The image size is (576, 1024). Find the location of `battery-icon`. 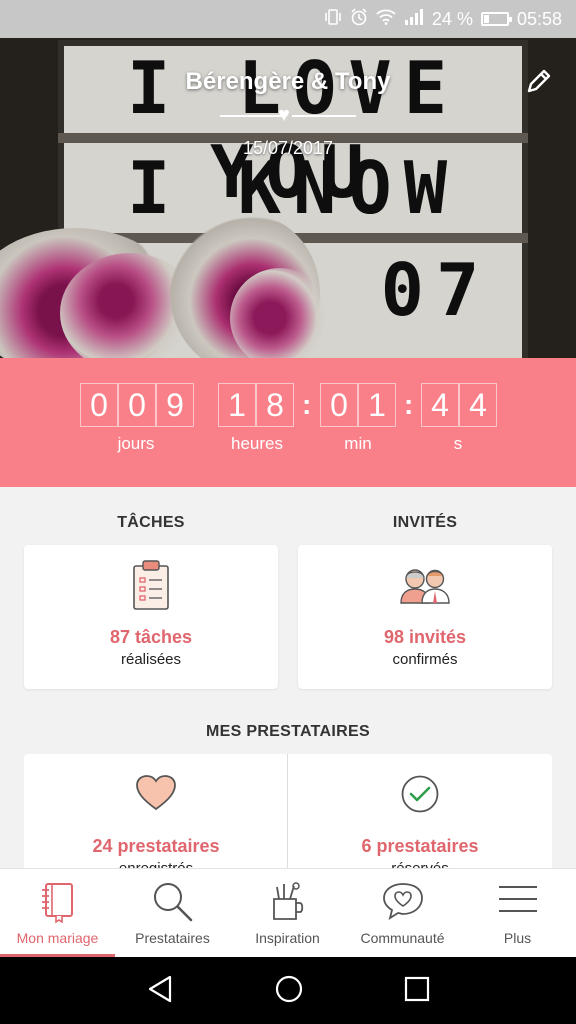

battery-icon is located at coordinates (496, 19).